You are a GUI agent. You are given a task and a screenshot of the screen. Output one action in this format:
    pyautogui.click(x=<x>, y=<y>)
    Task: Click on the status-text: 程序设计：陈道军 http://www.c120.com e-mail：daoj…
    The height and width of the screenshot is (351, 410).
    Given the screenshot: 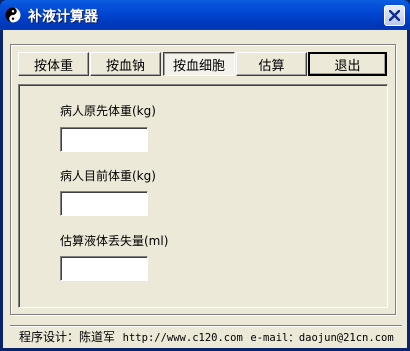 What is the action you would take?
    pyautogui.click(x=206, y=336)
    